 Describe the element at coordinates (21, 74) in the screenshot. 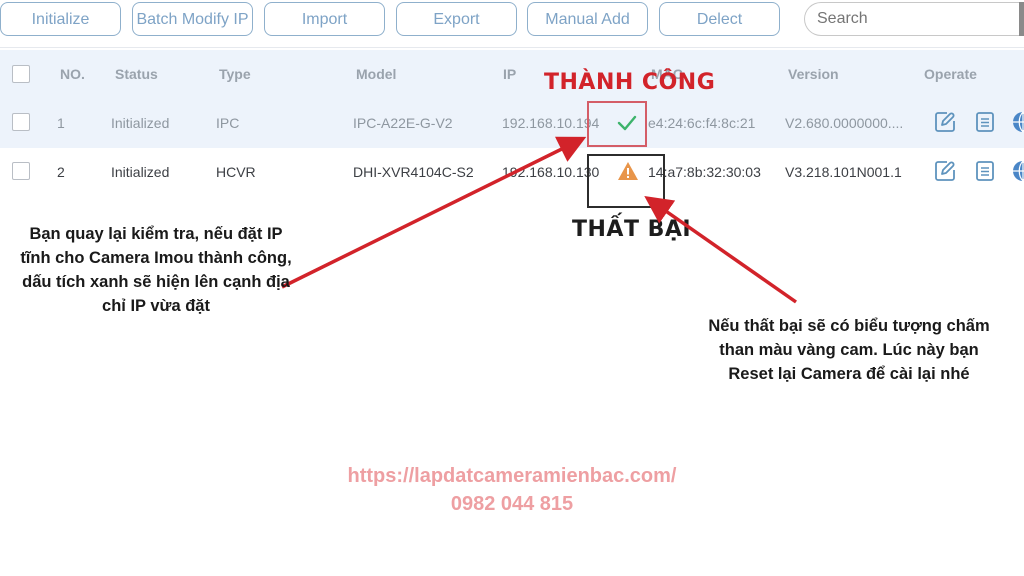

I see `select-all-checkbox` at that location.